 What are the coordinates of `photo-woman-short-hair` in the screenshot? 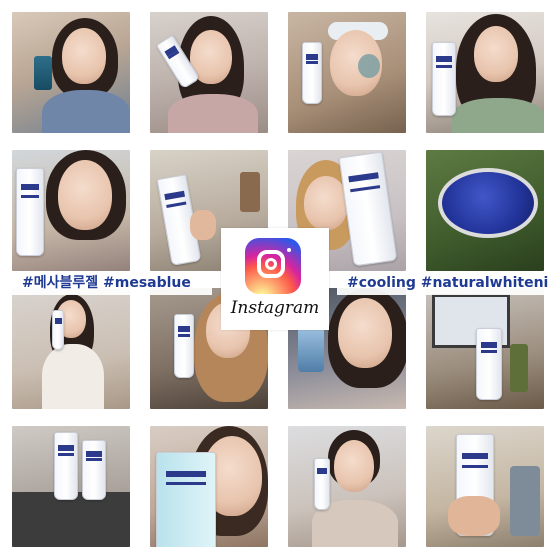 It's located at (347, 486).